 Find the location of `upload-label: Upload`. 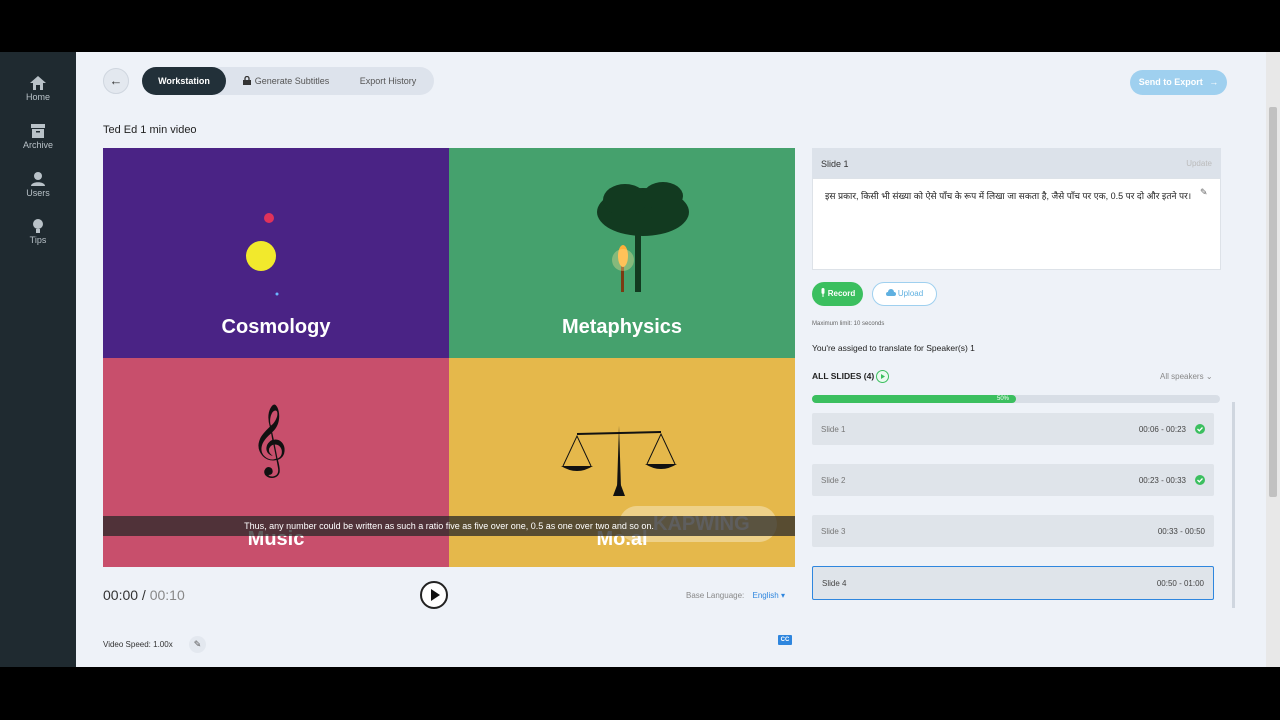

upload-label: Upload is located at coordinates (910, 293).